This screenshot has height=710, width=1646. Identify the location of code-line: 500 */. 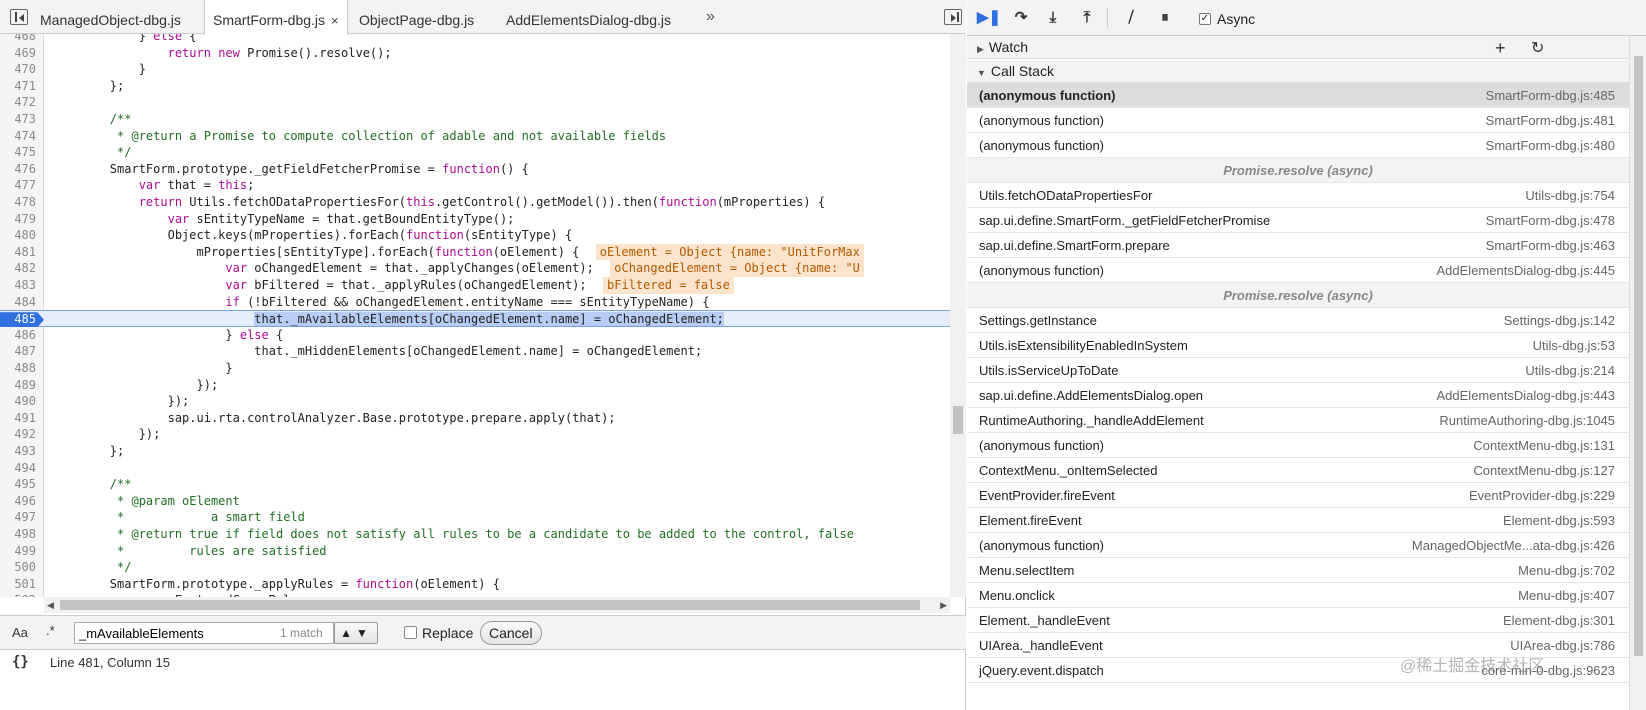
(475, 567).